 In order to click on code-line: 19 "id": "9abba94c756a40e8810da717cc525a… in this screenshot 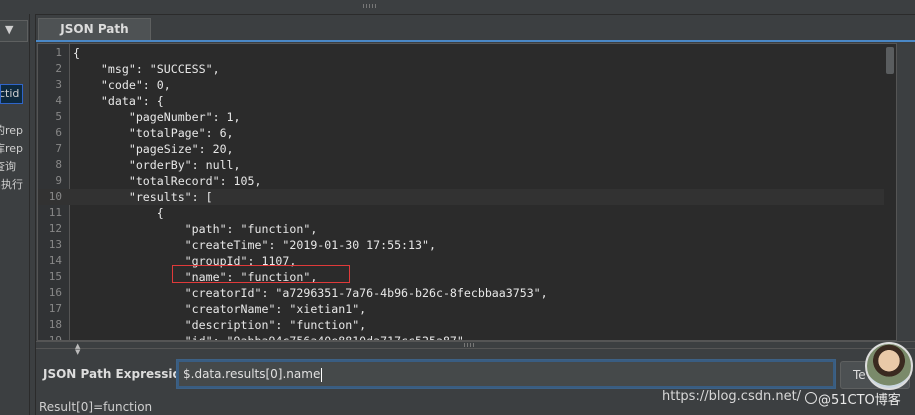, I will do `click(467, 337)`.